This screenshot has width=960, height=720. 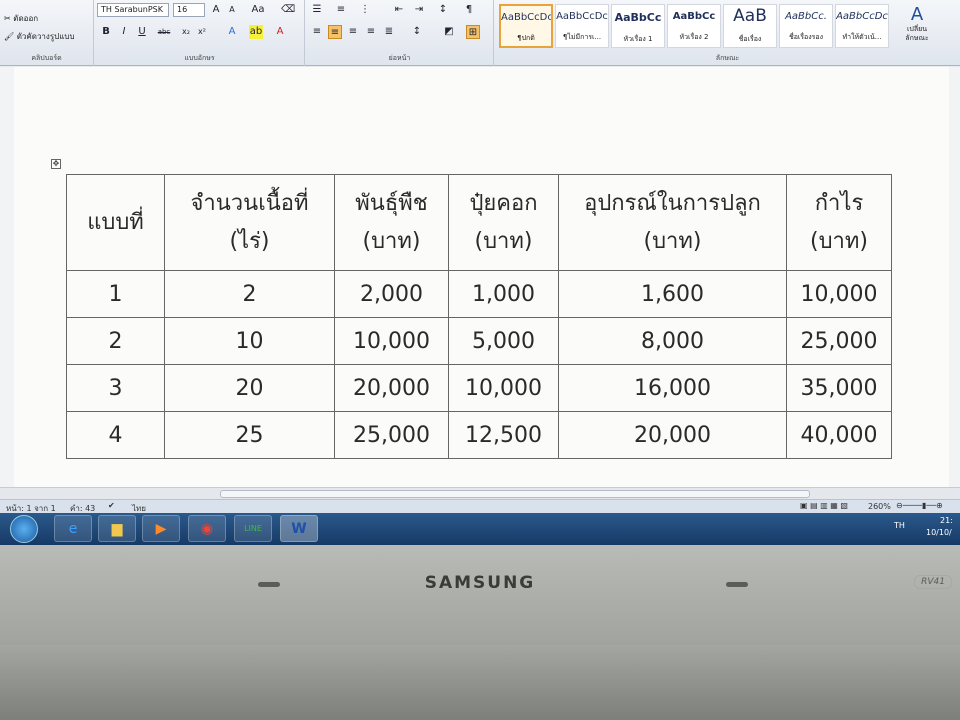 I want to click on table-cell: 1,000, so click(x=503, y=294).